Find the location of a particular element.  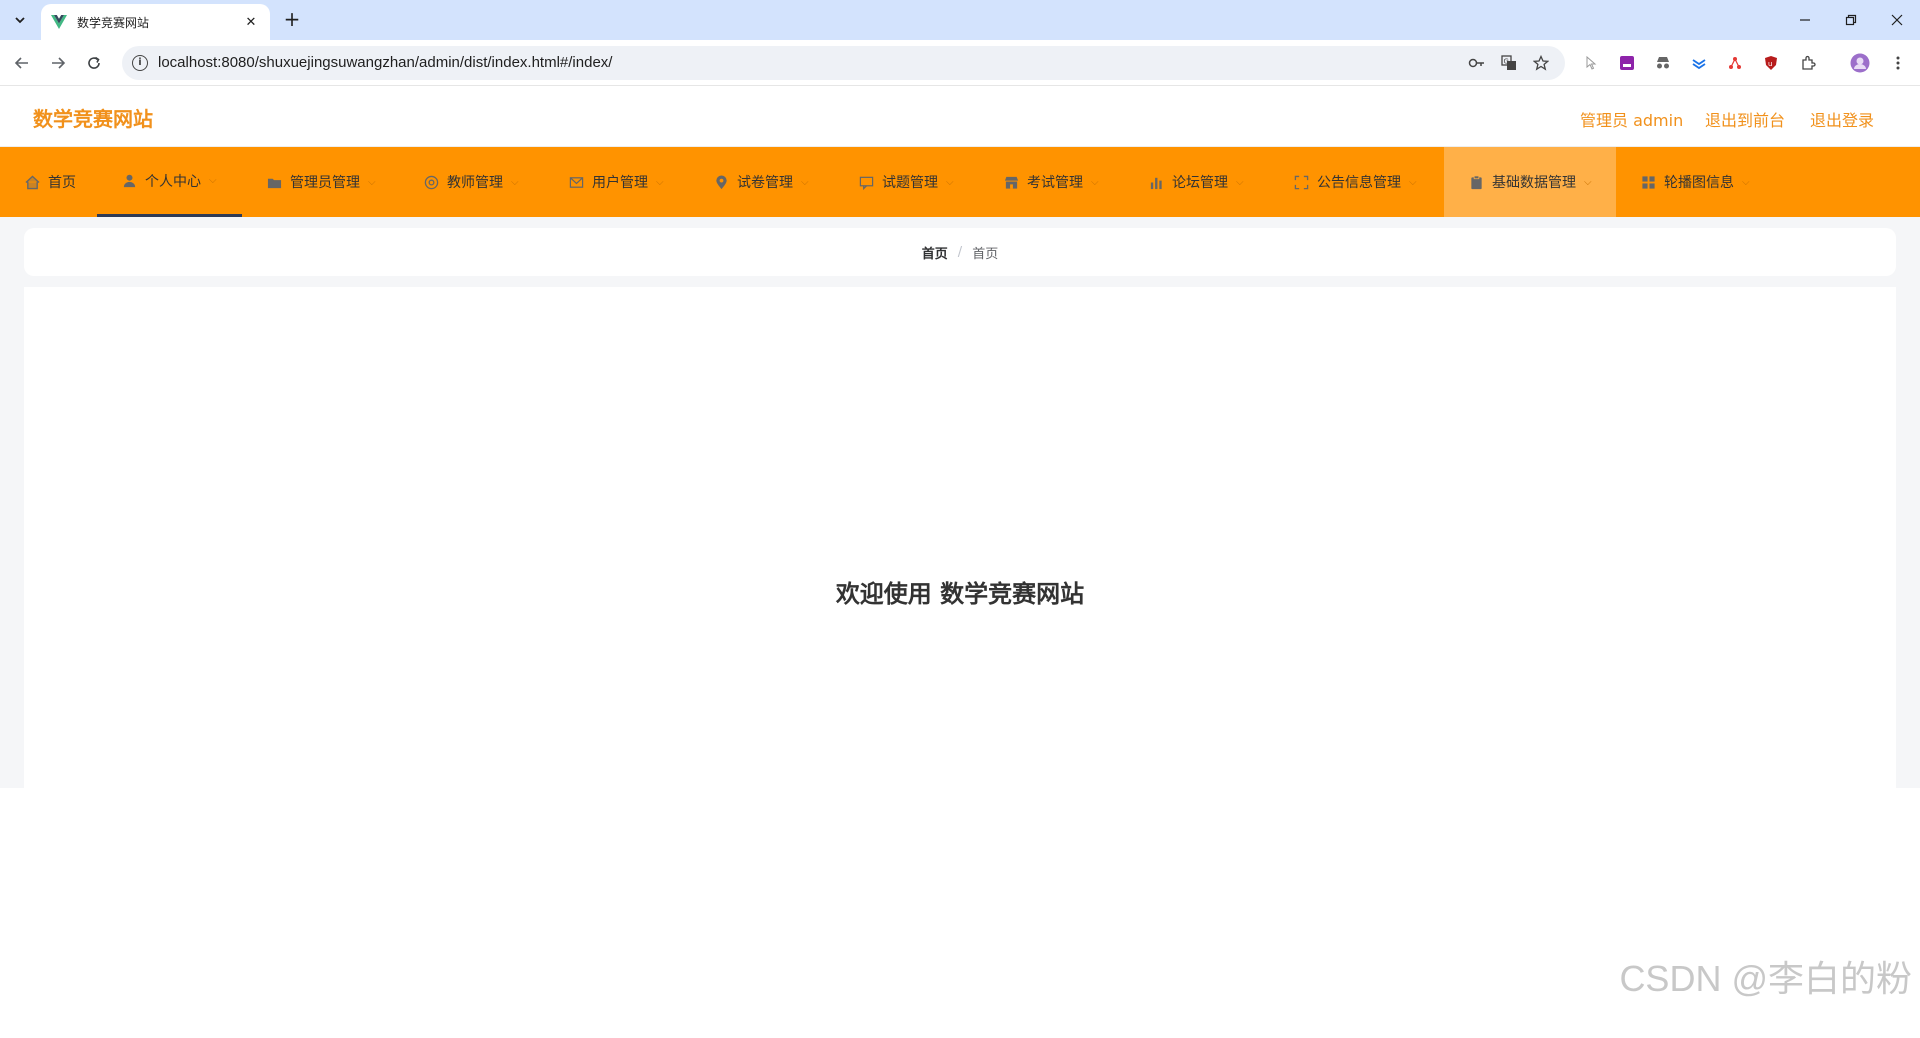

nav-item-user-management: 用户管理 ⌵ is located at coordinates (616, 182).